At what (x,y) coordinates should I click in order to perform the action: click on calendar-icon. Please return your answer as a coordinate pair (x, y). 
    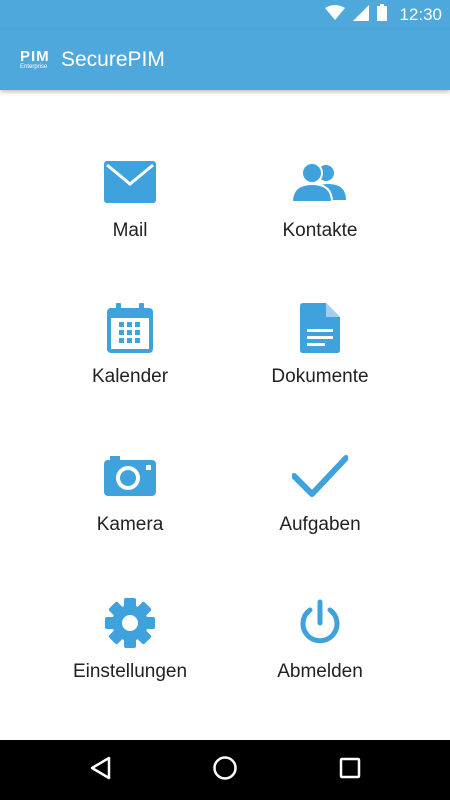
    Looking at the image, I should click on (130, 328).